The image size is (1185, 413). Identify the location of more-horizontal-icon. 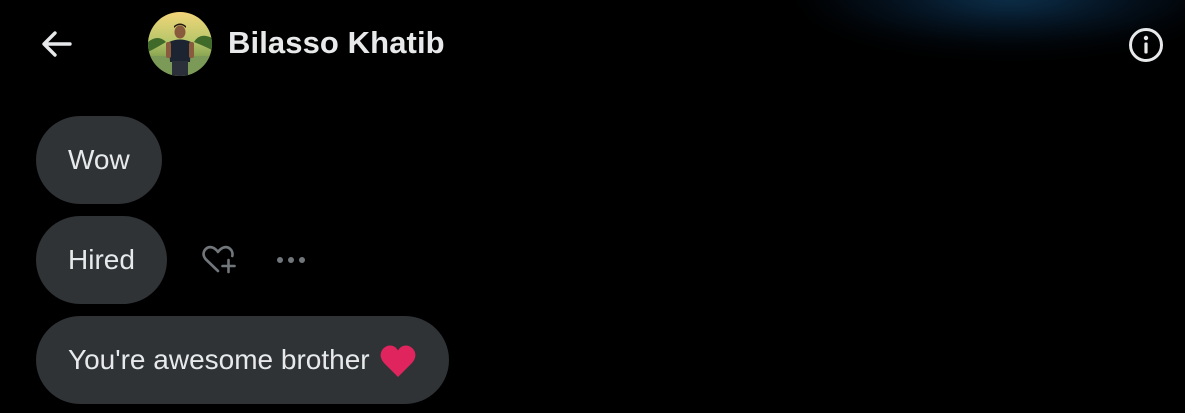
(291, 260).